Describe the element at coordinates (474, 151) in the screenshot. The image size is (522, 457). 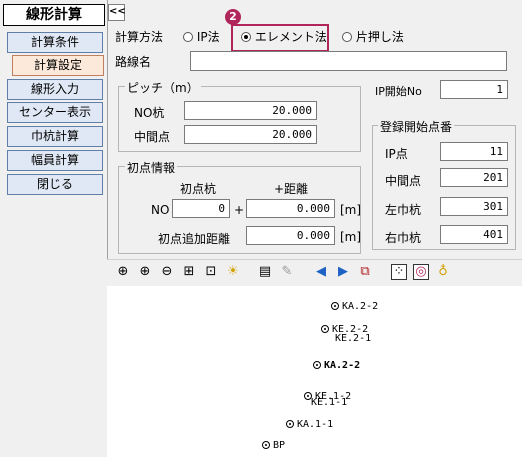
I see `ip-point-input: 11` at that location.